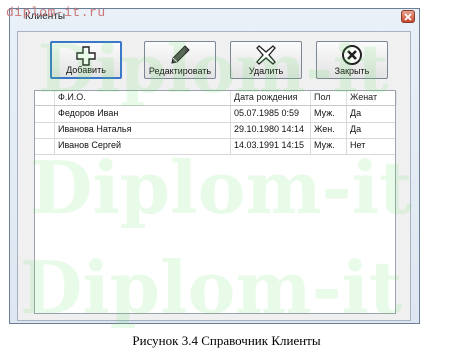 This screenshot has width=453, height=360. What do you see at coordinates (329, 98) in the screenshot?
I see `column-header-gender: Пол` at bounding box center [329, 98].